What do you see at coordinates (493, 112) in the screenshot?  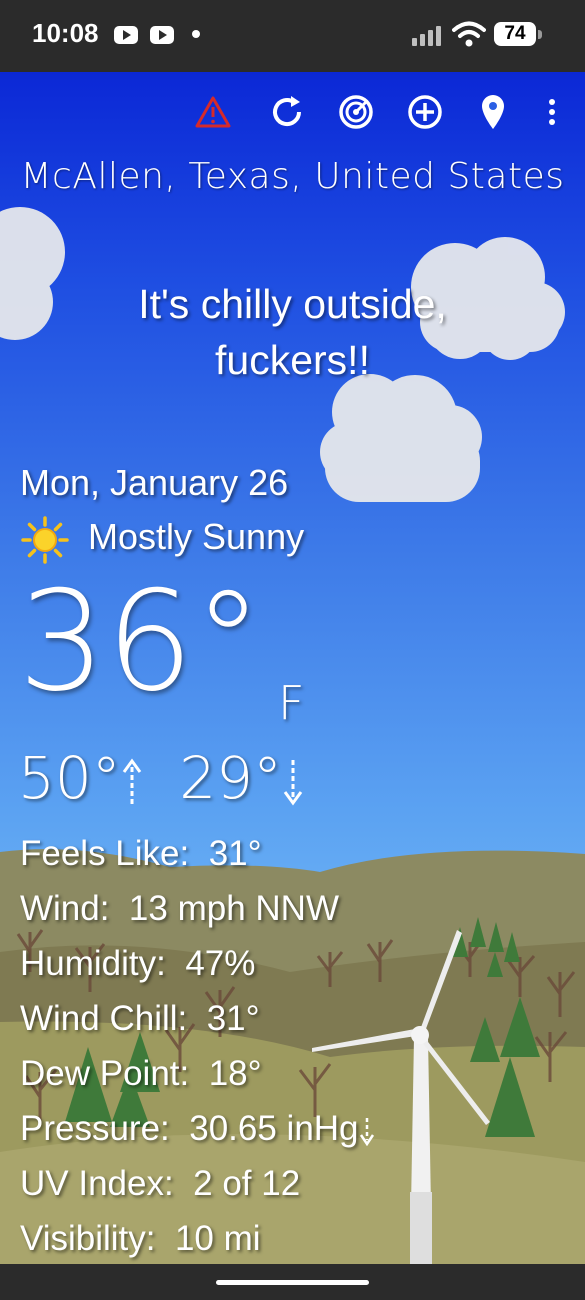 I see `location-pin-icon` at bounding box center [493, 112].